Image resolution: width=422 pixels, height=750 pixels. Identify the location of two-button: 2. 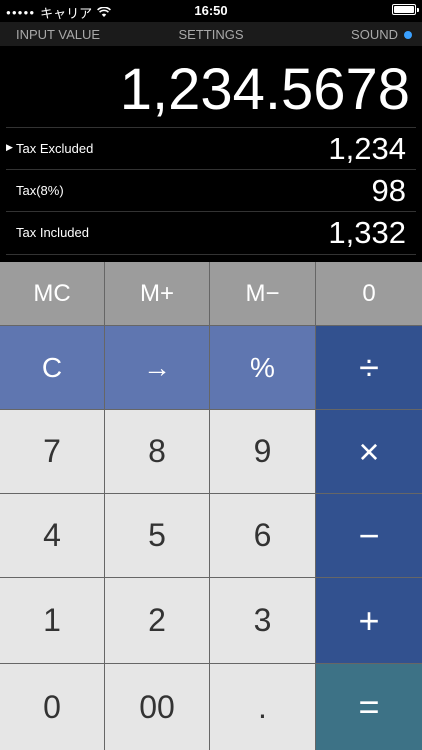
(157, 621).